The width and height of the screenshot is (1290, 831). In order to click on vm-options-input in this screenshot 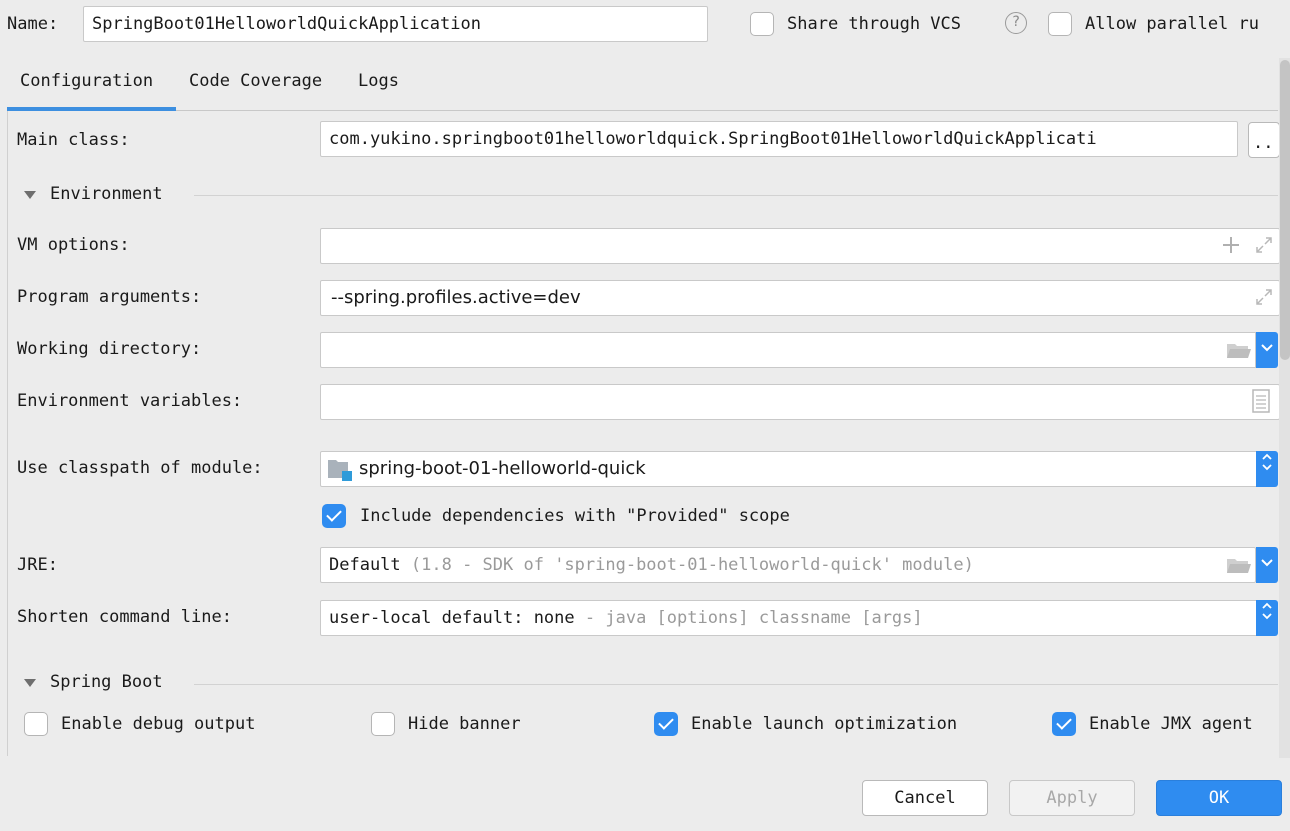, I will do `click(800, 246)`.